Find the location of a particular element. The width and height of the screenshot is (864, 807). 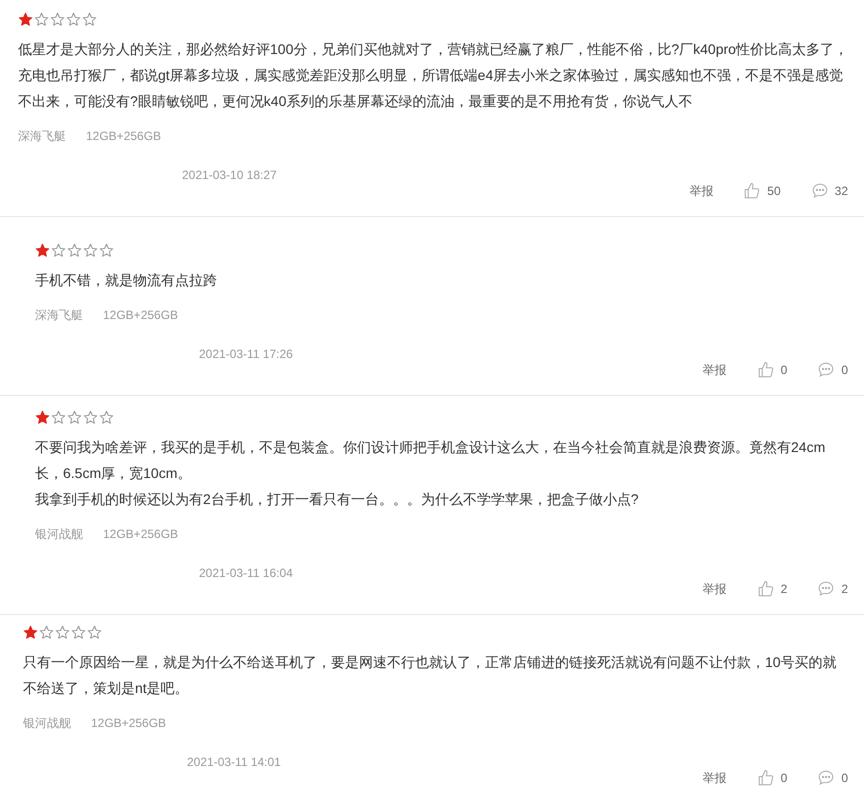

review-date: 2021-03-11 17:26 is located at coordinates (246, 354).